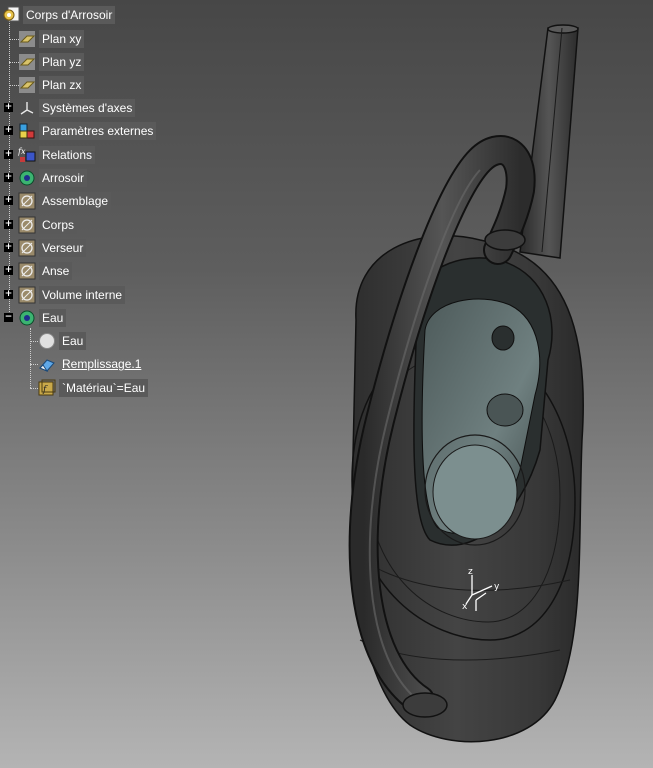  I want to click on tree-item-label: Systèmes d'axes, so click(87, 108).